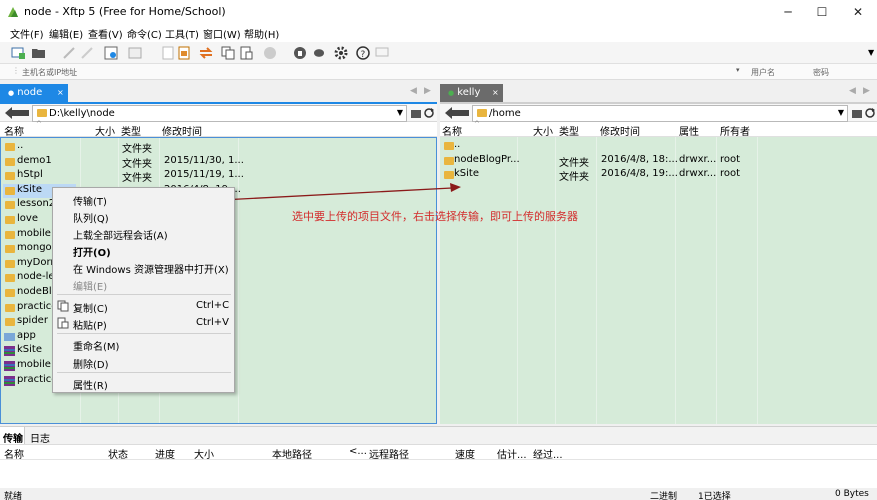  What do you see at coordinates (465, 453) in the screenshot?
I see `tcol-speed: 速度` at bounding box center [465, 453].